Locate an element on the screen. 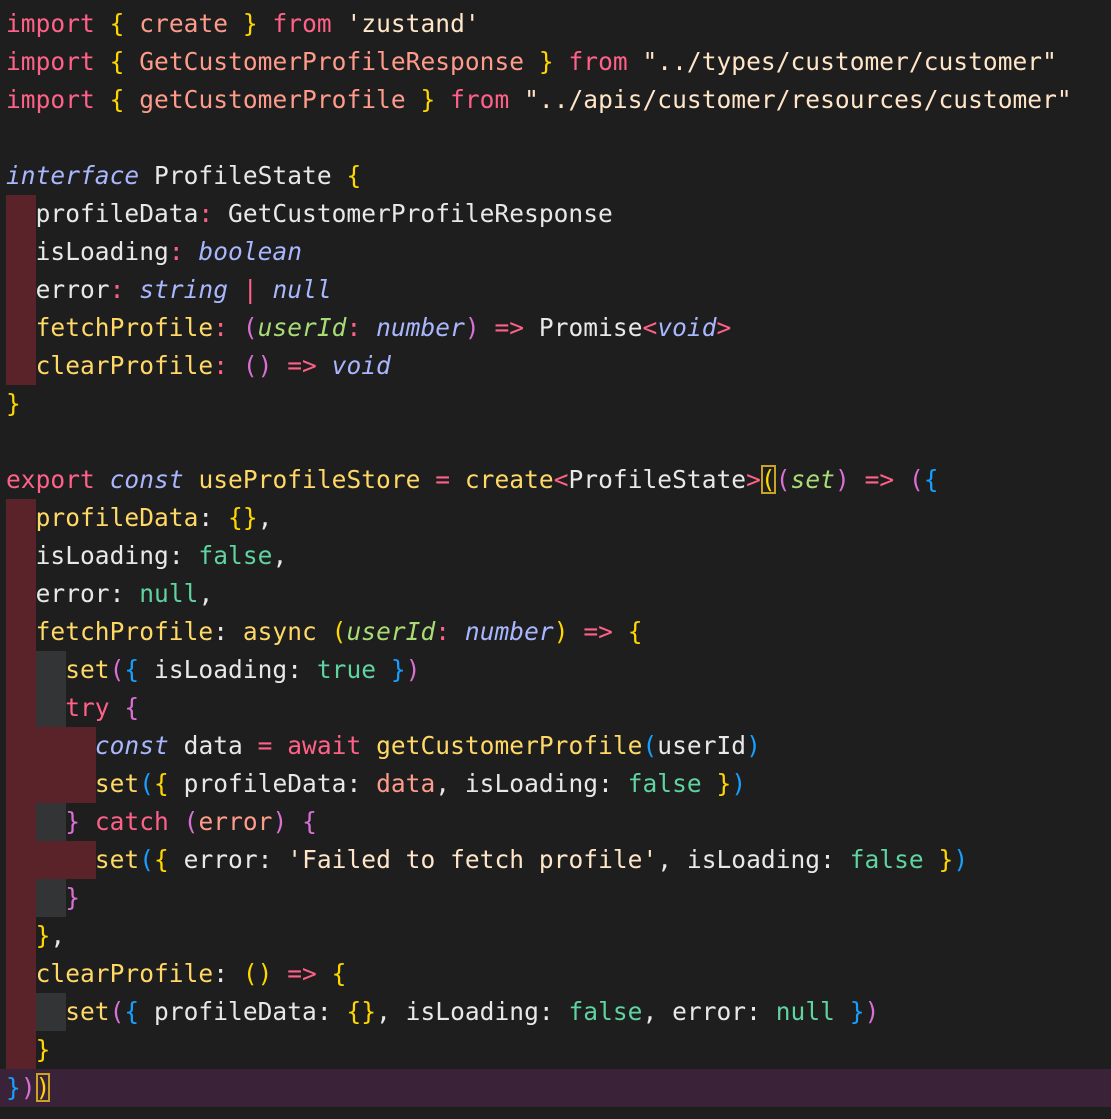 The image size is (1111, 1119). code-line: import { create } from 'zustand' is located at coordinates (555, 24).